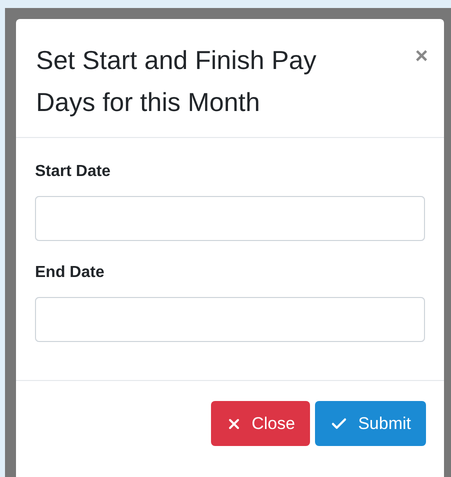 Image resolution: width=451 pixels, height=477 pixels. I want to click on field-label: End Date, so click(70, 273).